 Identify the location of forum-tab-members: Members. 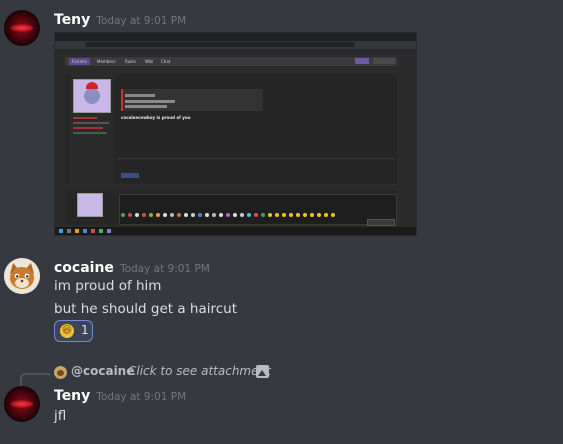
(106, 61).